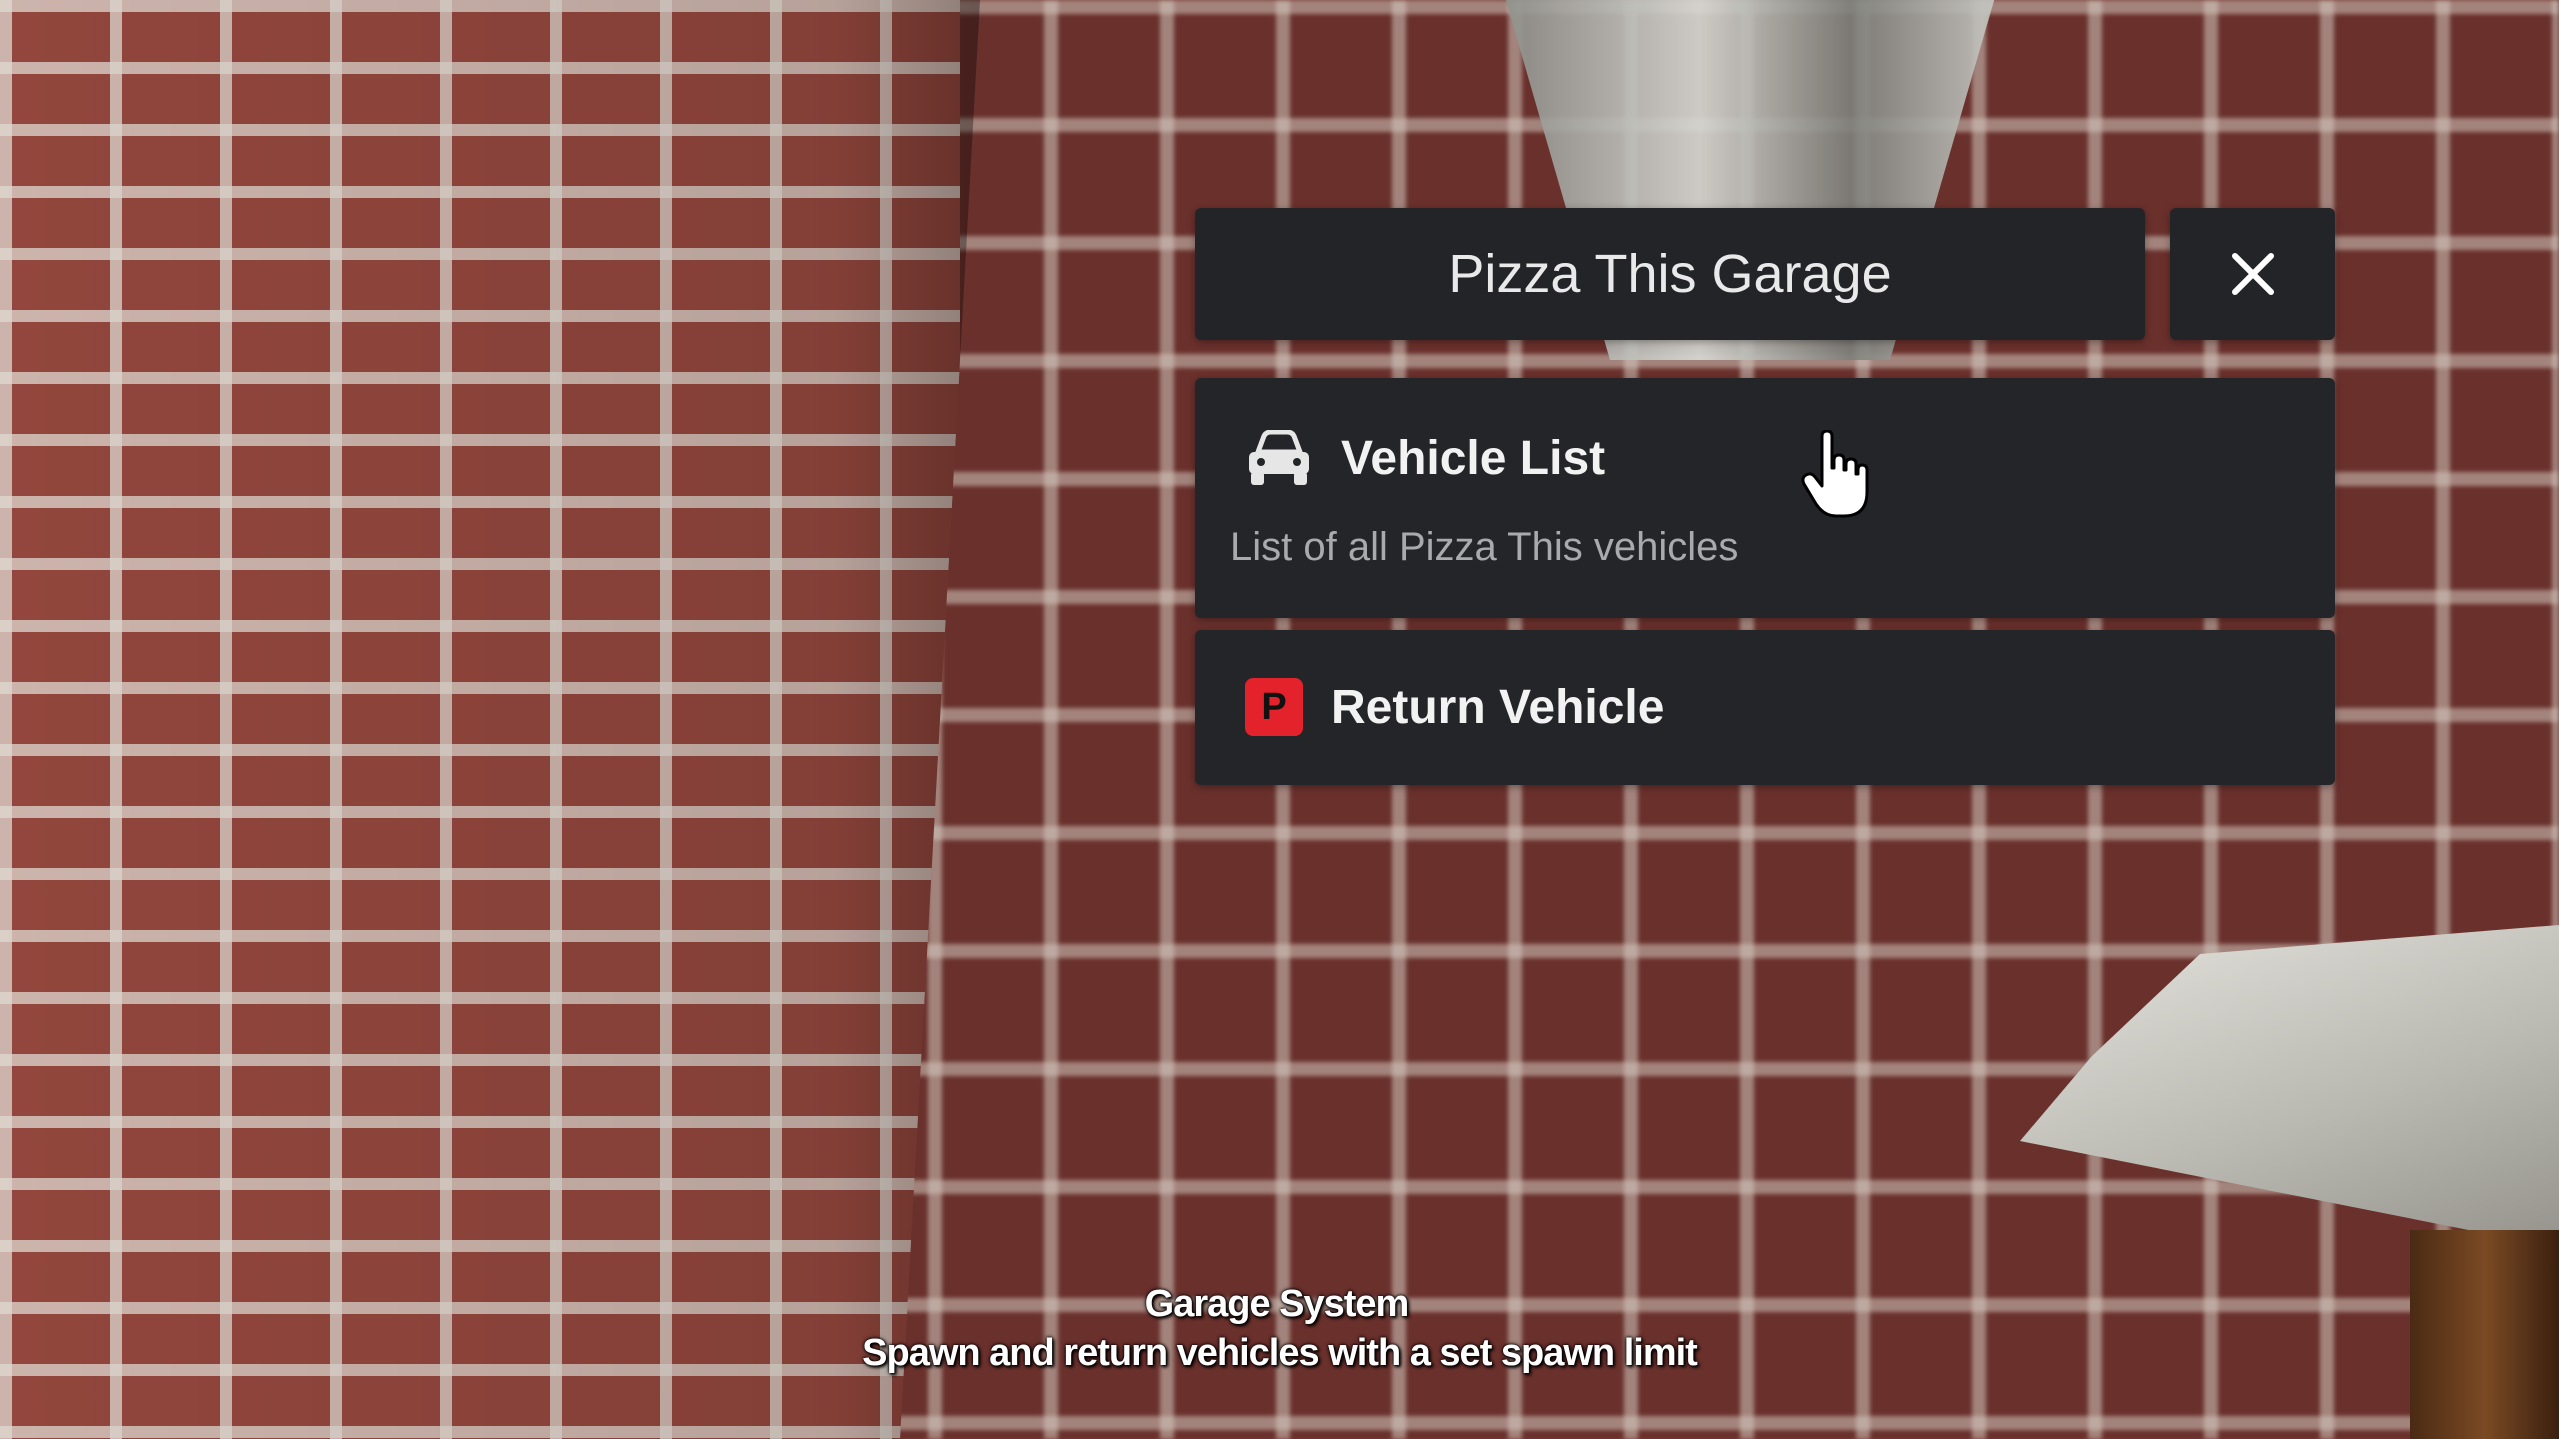 This screenshot has height=1439, width=2559. What do you see at coordinates (1765, 707) in the screenshot?
I see `menu-item-return-vehicle: P Return Vehicle` at bounding box center [1765, 707].